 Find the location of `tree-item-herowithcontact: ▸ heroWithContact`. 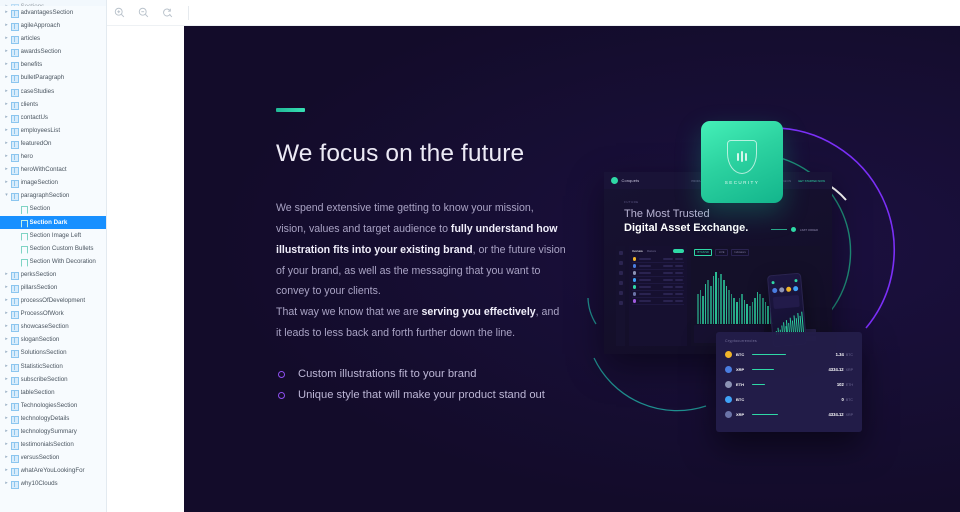

tree-item-herowithcontact: ▸ heroWithContact is located at coordinates (53, 169).